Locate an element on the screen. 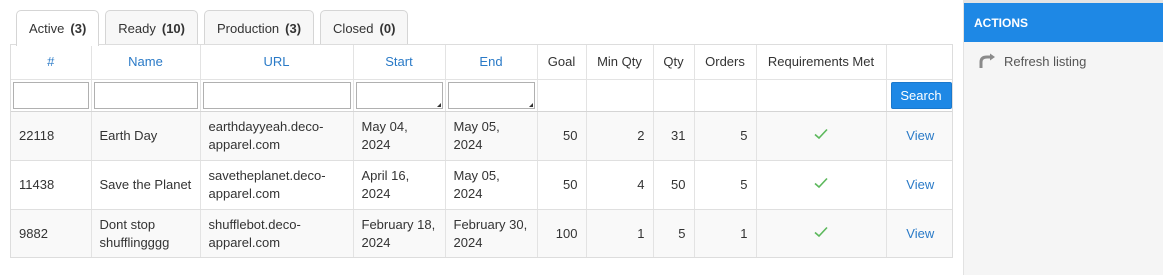 The image size is (1163, 275). filter-cell-search: Search is located at coordinates (919, 95).